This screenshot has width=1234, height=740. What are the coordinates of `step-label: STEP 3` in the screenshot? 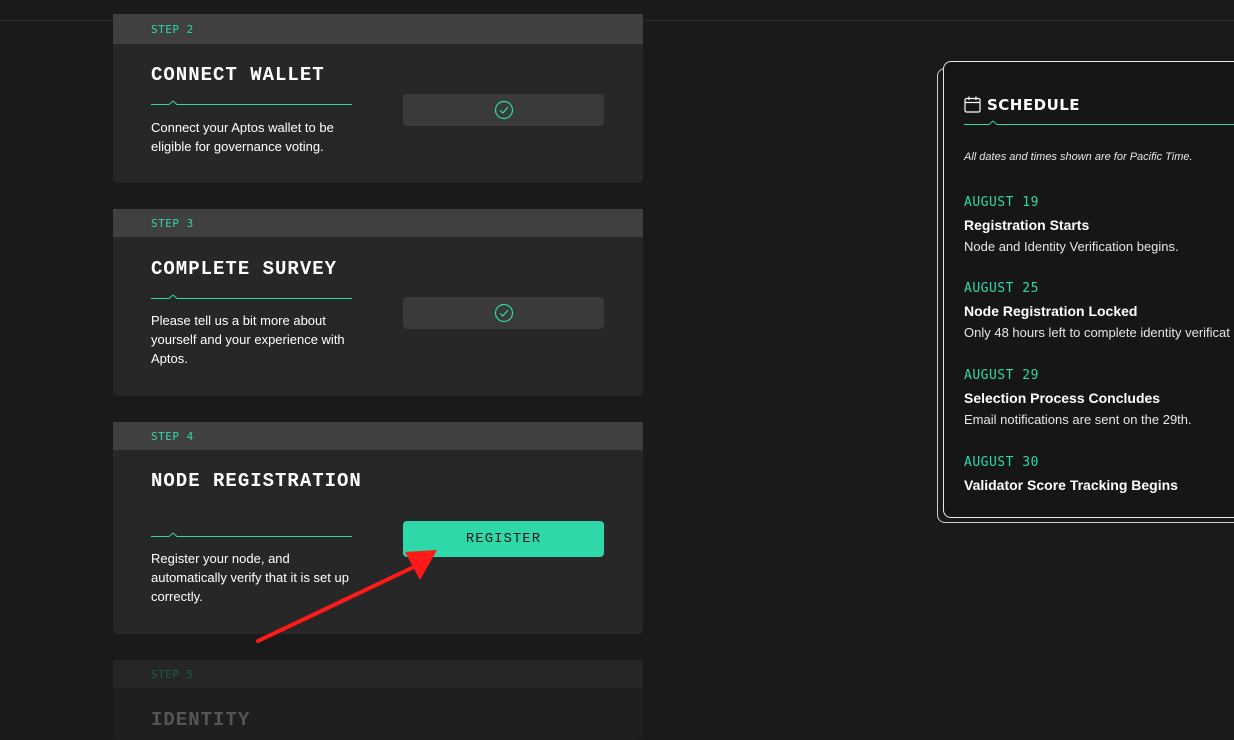 It's located at (172, 223).